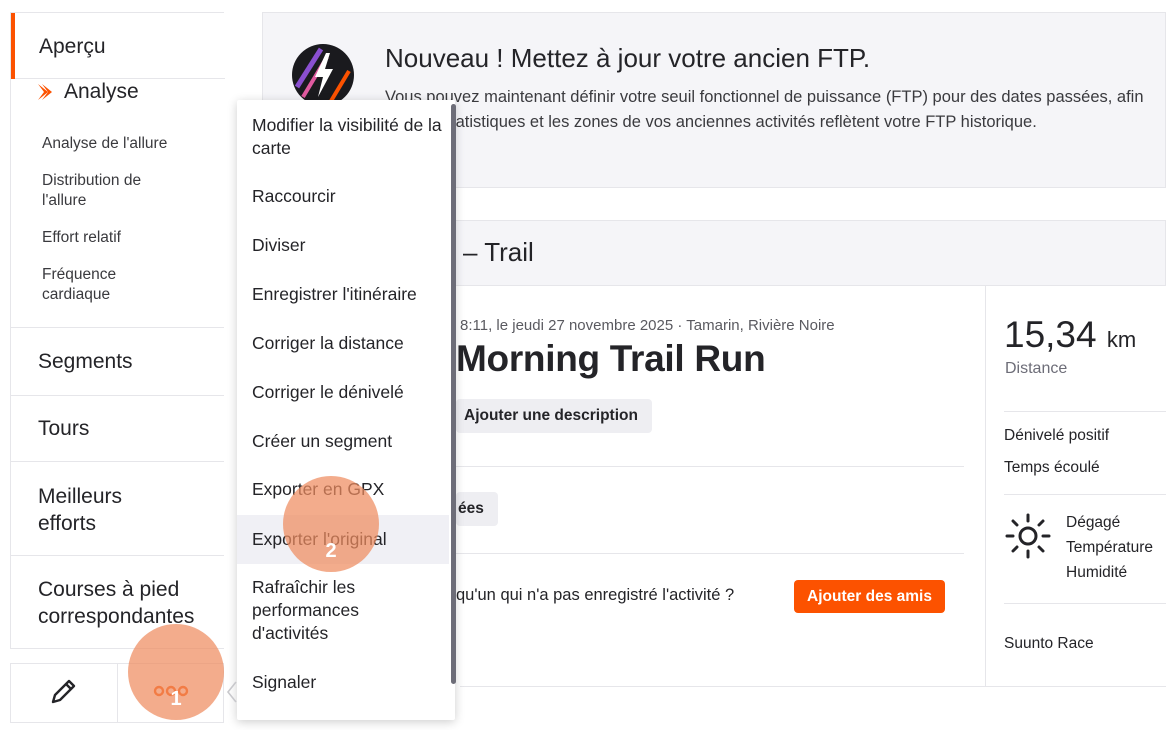 Image resolution: width=1166 pixels, height=730 pixels. I want to click on sidebar-item-label: Analyse, so click(101, 91).